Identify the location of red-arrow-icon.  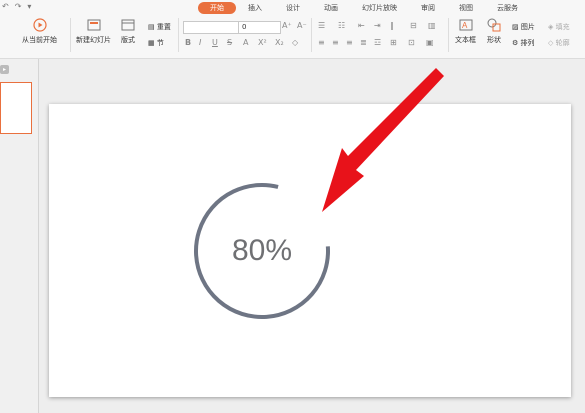
(383, 140).